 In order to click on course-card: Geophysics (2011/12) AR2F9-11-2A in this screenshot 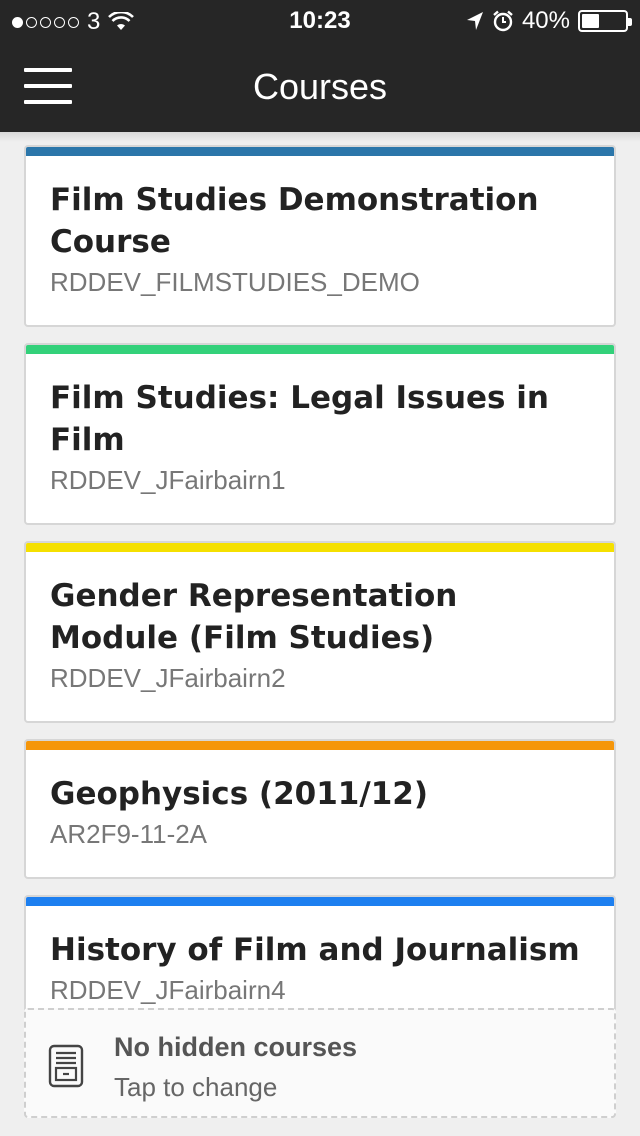, I will do `click(320, 809)`.